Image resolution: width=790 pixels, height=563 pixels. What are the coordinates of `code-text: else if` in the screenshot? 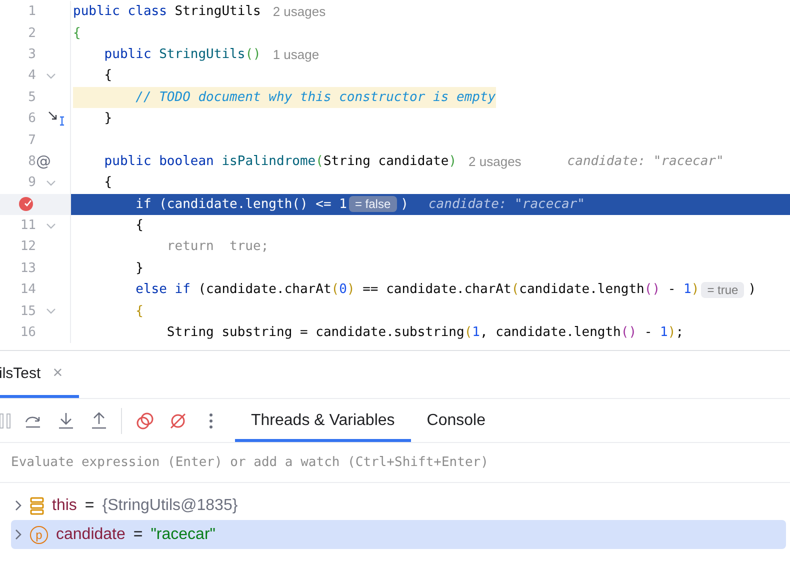 It's located at (163, 290).